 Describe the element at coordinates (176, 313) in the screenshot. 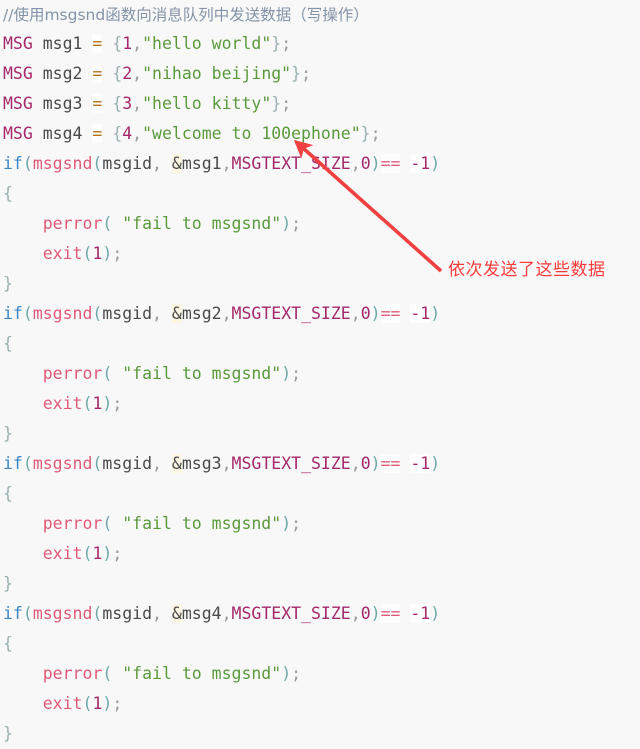

I see `code-token: &` at that location.